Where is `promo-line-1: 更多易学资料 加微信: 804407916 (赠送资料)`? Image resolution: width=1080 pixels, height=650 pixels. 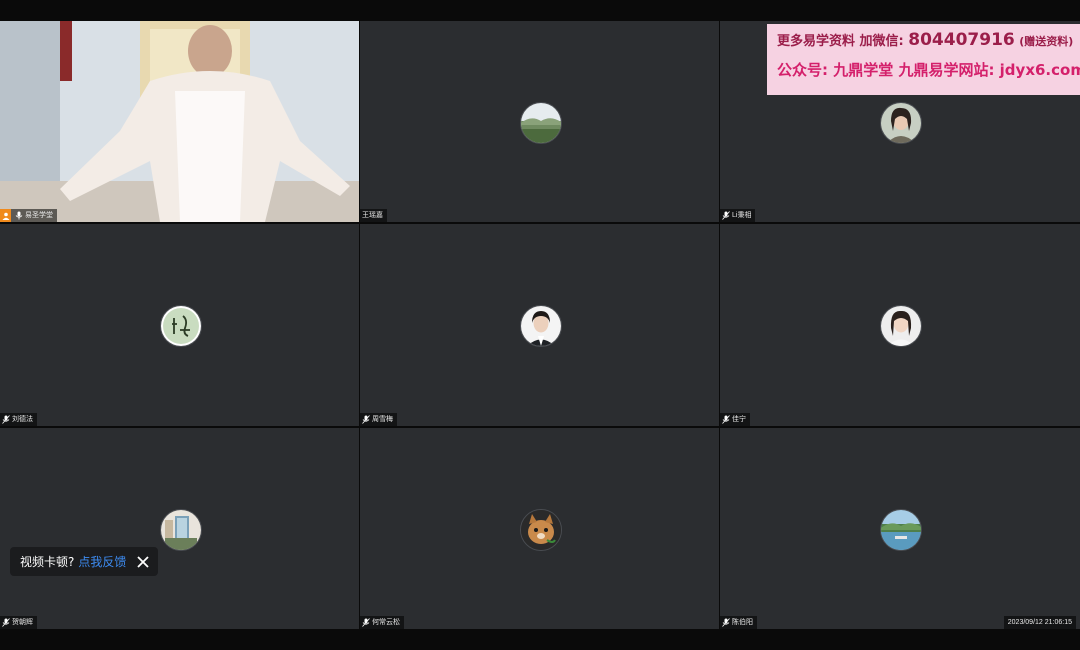 promo-line-1: 更多易学资料 加微信: 804407916 (赠送资料) is located at coordinates (928, 40).